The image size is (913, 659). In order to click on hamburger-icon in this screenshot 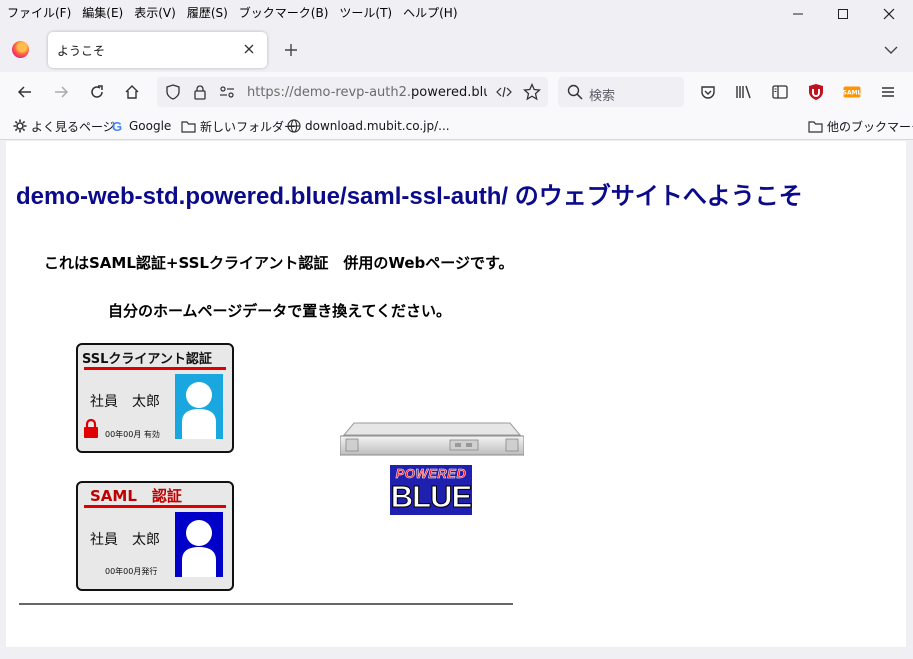, I will do `click(888, 92)`.